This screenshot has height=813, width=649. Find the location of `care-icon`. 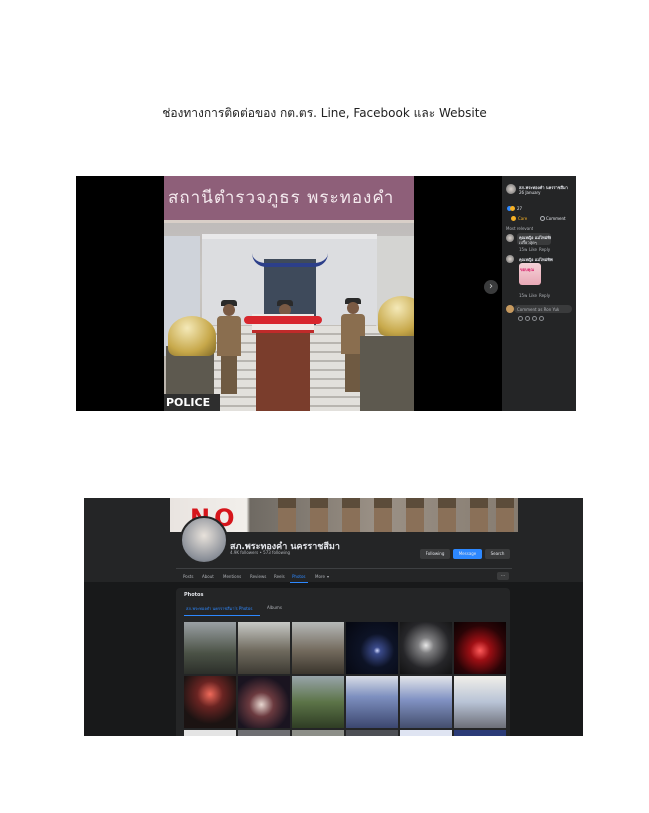

care-icon is located at coordinates (513, 218).